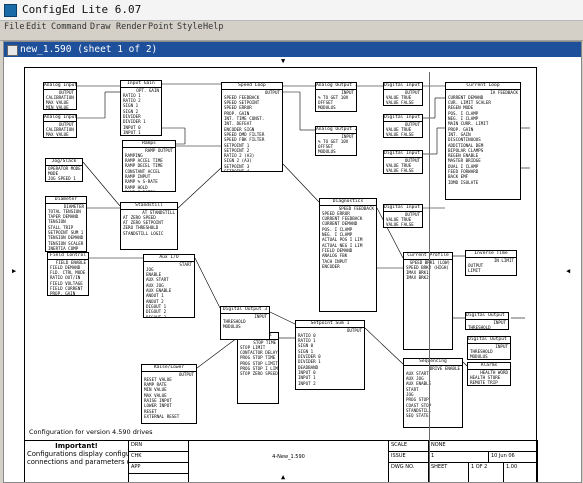 Image resolution: width=583 pixels, height=483 pixels. What do you see at coordinates (336, 130) in the screenshot?
I see `block-title: Analog Output 2` at bounding box center [336, 130].